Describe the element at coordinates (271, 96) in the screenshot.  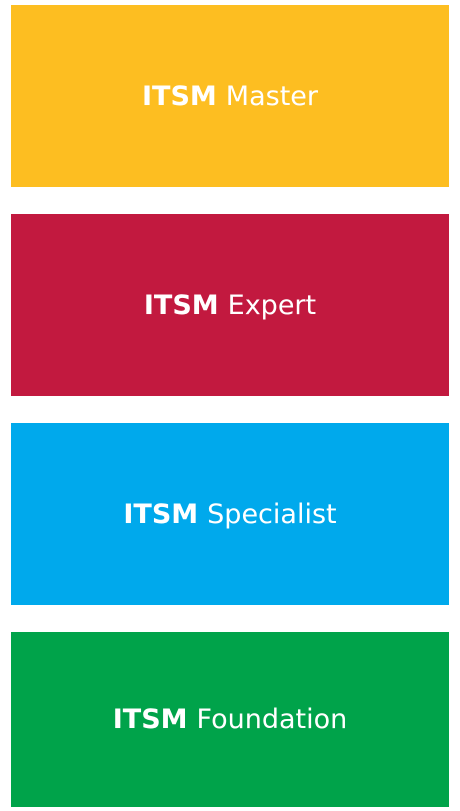
I see `level-name: Master` at that location.